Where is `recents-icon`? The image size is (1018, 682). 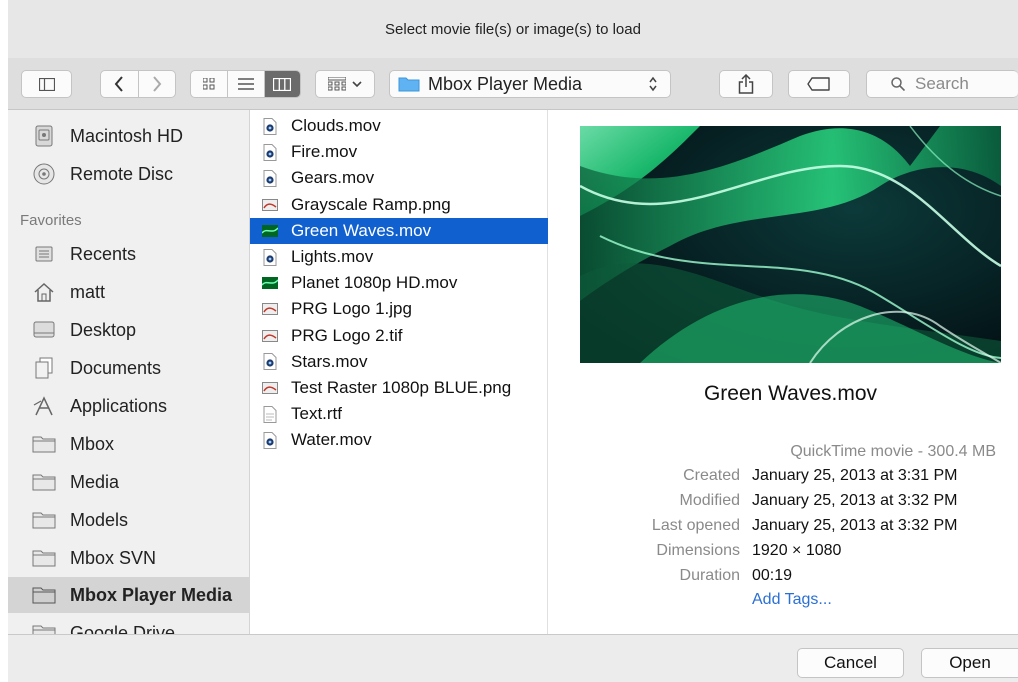
recents-icon is located at coordinates (44, 254).